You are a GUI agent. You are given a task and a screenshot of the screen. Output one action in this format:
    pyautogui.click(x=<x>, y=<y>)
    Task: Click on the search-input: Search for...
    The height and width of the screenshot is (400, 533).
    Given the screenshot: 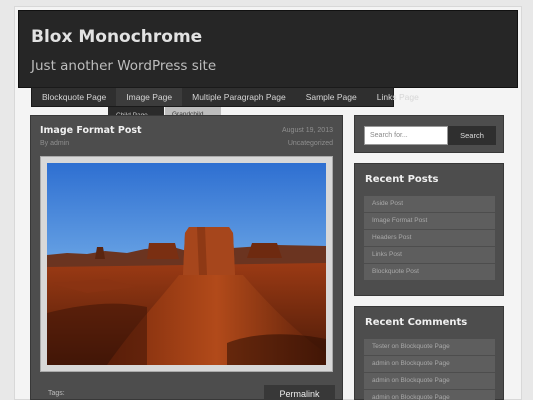 What is the action you would take?
    pyautogui.click(x=406, y=135)
    